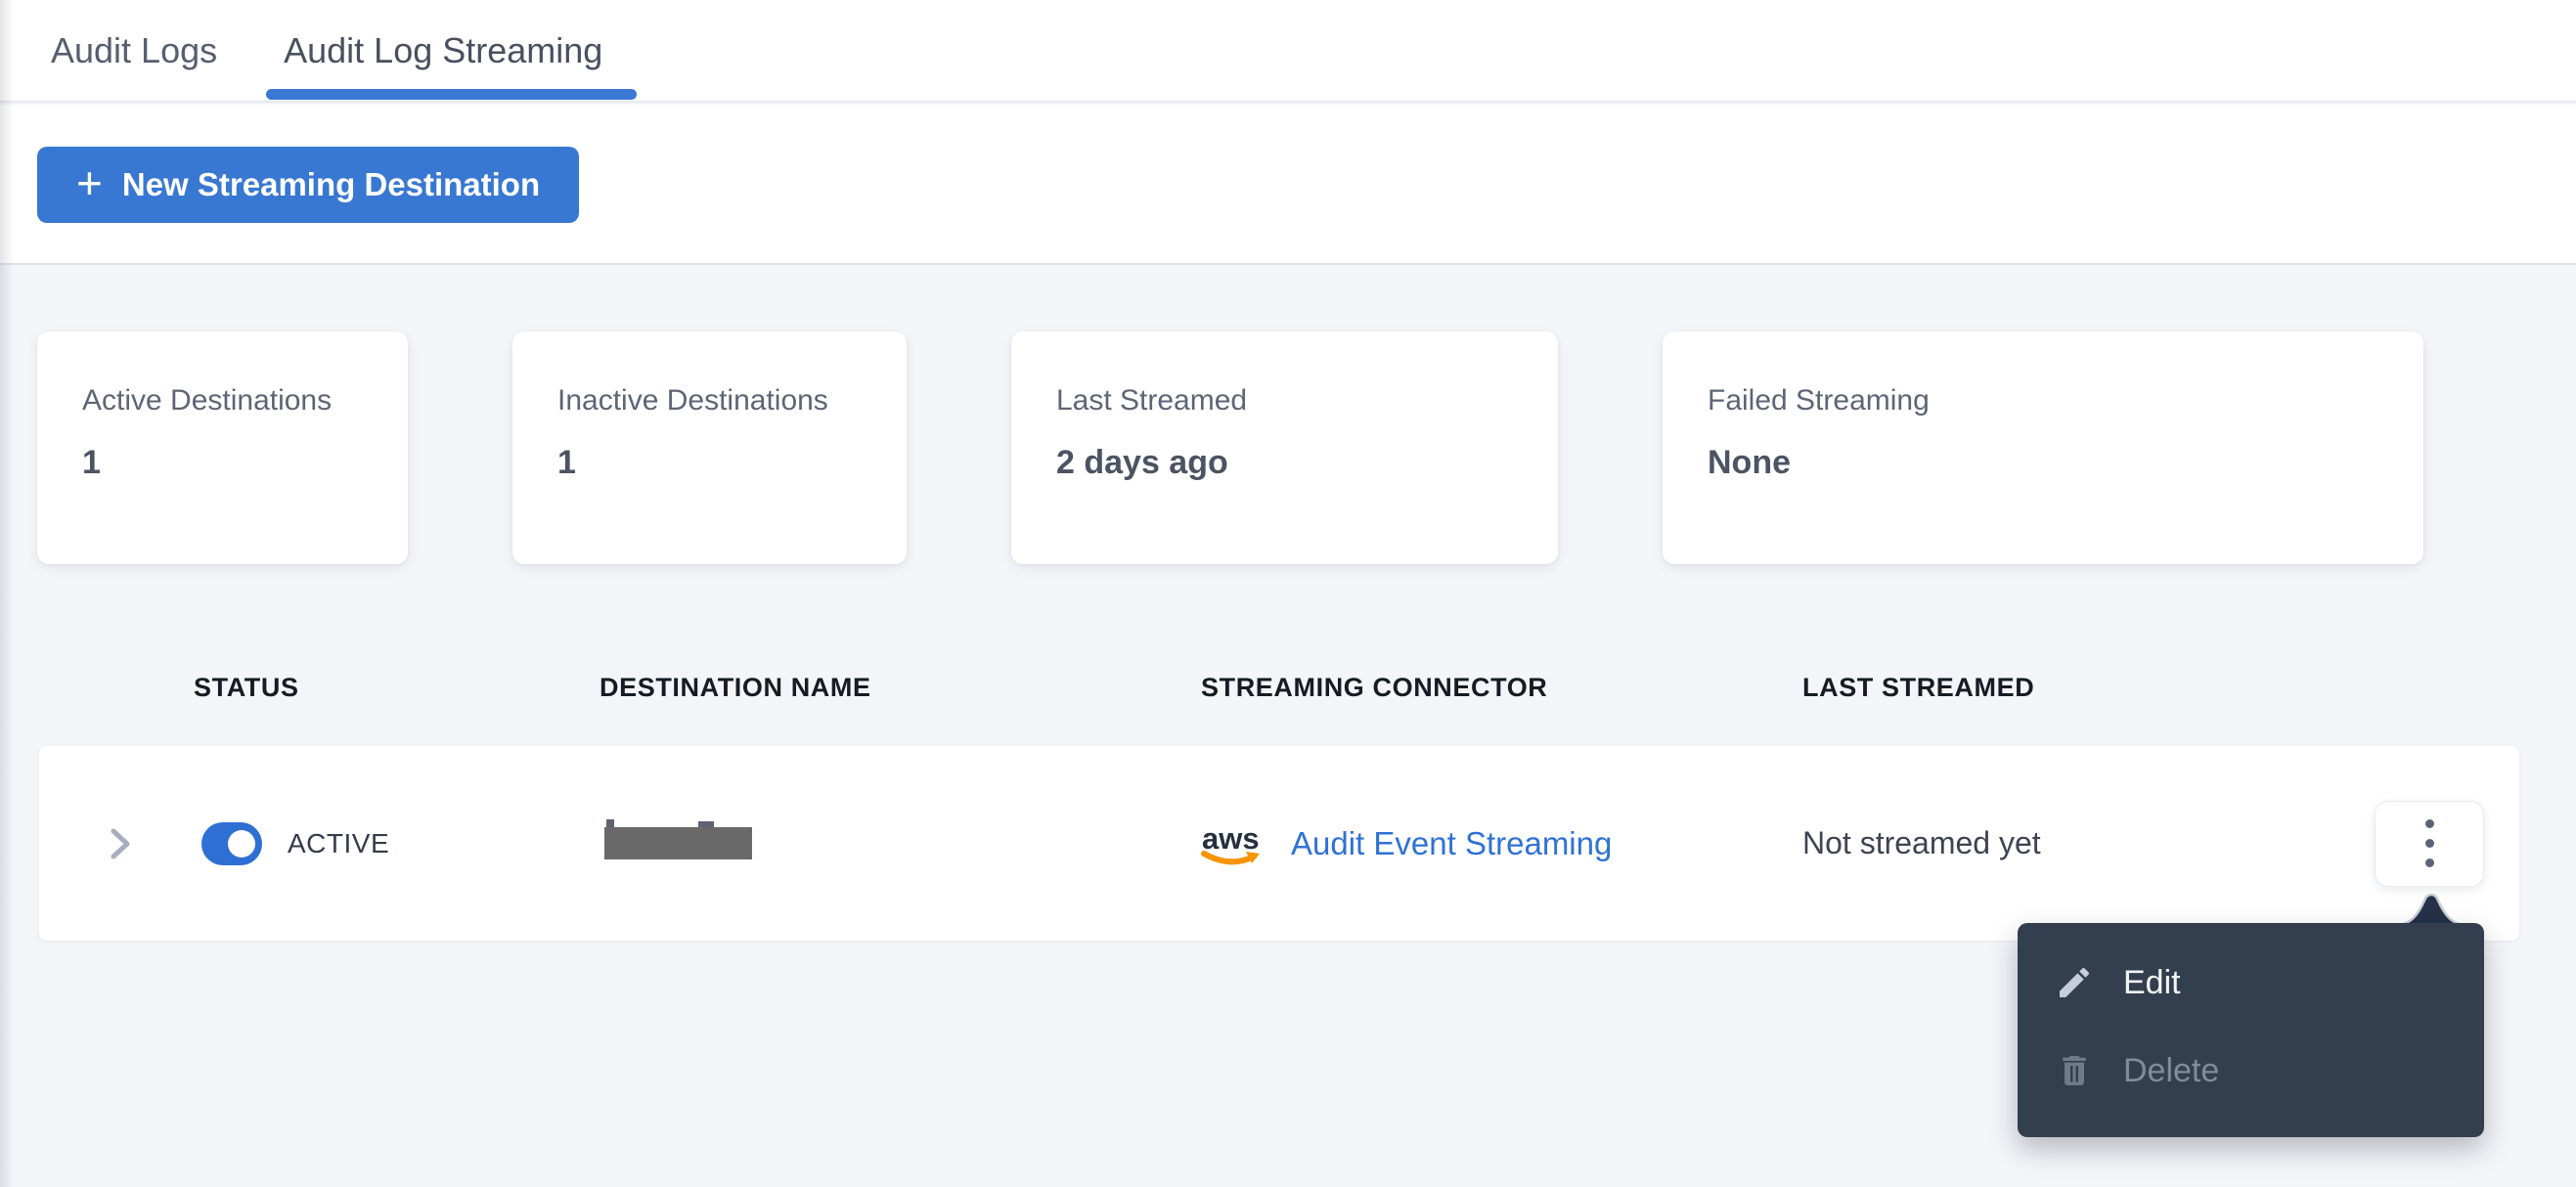 This screenshot has height=1187, width=2576. Describe the element at coordinates (678, 839) in the screenshot. I see `redacted-destination-name` at that location.